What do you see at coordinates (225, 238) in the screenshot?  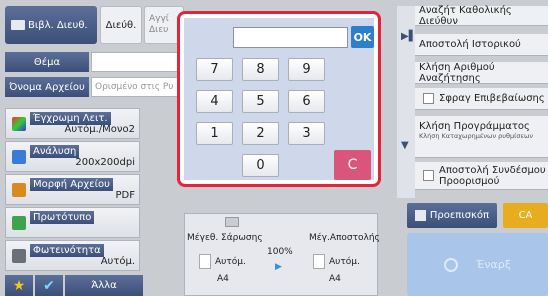 I see `scan-size-label: Μέγεθ. Σάρωσης` at bounding box center [225, 238].